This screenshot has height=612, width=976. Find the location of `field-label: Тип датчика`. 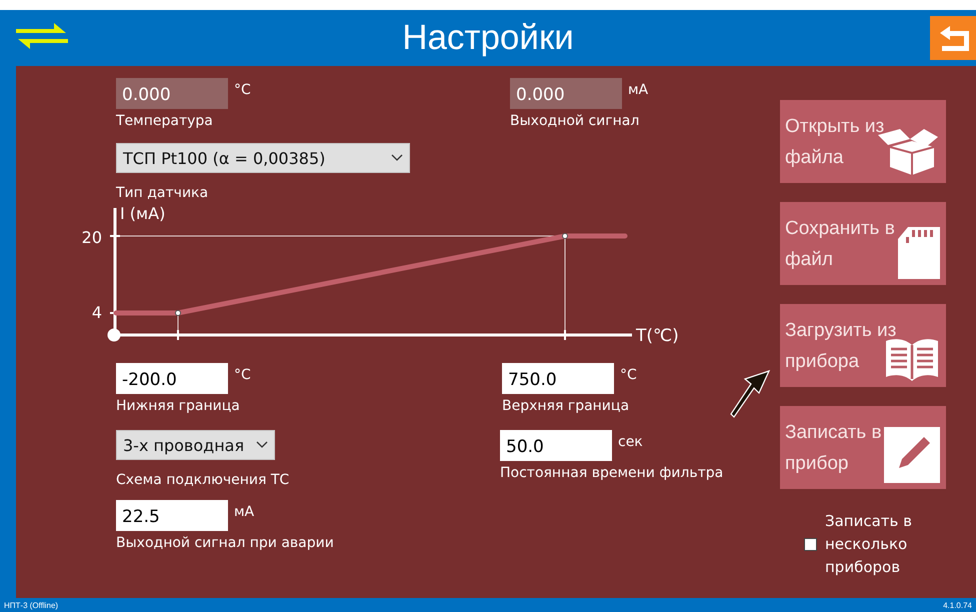

field-label: Тип датчика is located at coordinates (163, 193).